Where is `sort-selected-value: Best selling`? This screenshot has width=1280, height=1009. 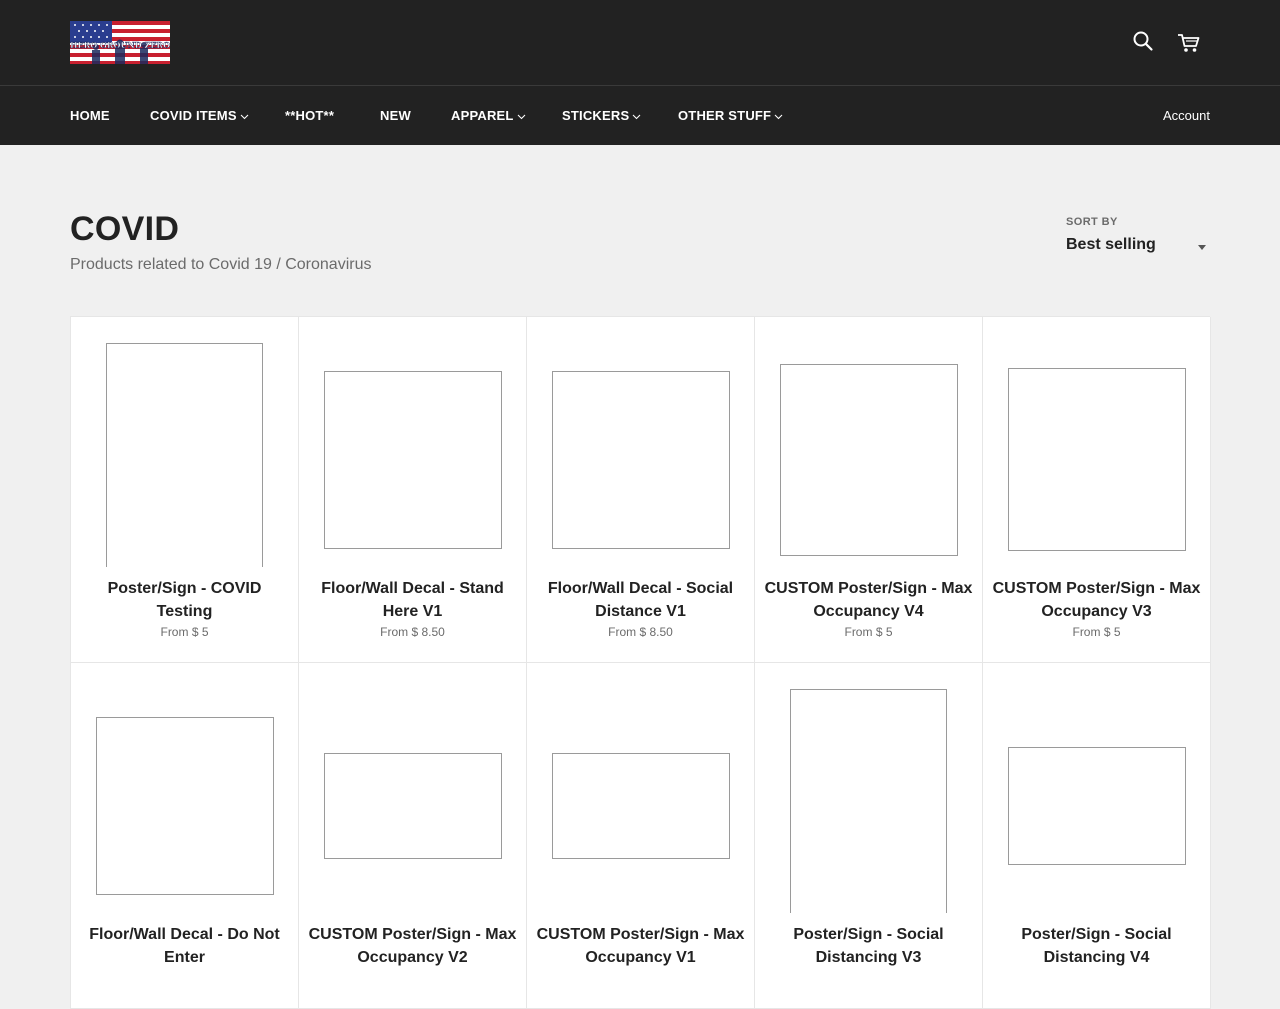 sort-selected-value: Best selling is located at coordinates (1111, 244).